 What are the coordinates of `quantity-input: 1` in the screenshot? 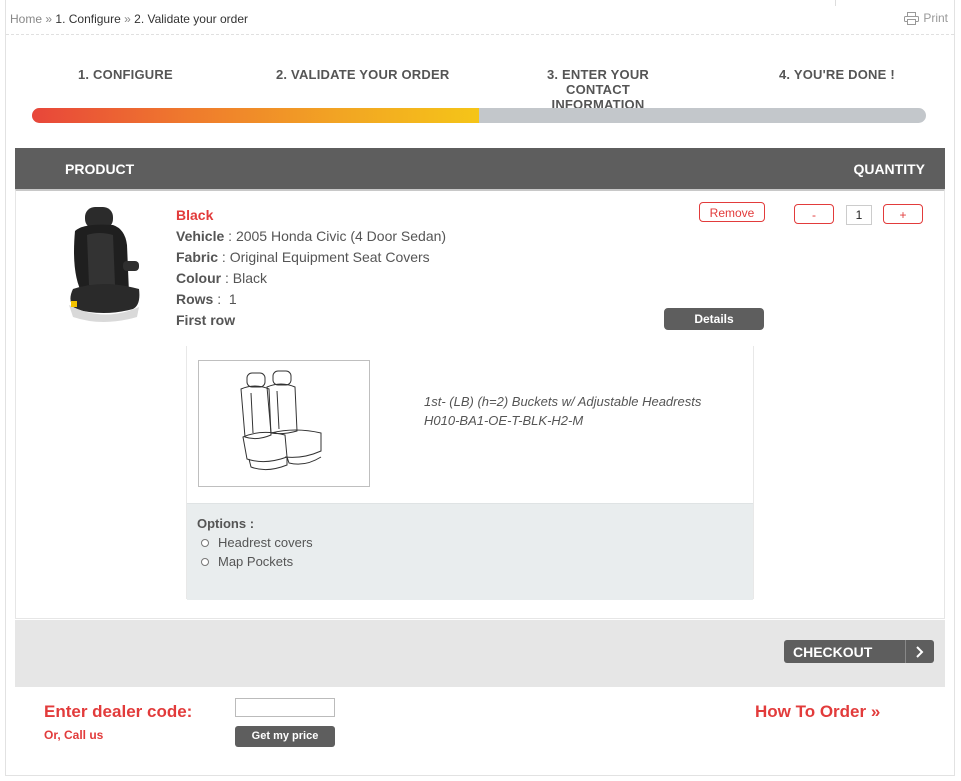 It's located at (859, 215).